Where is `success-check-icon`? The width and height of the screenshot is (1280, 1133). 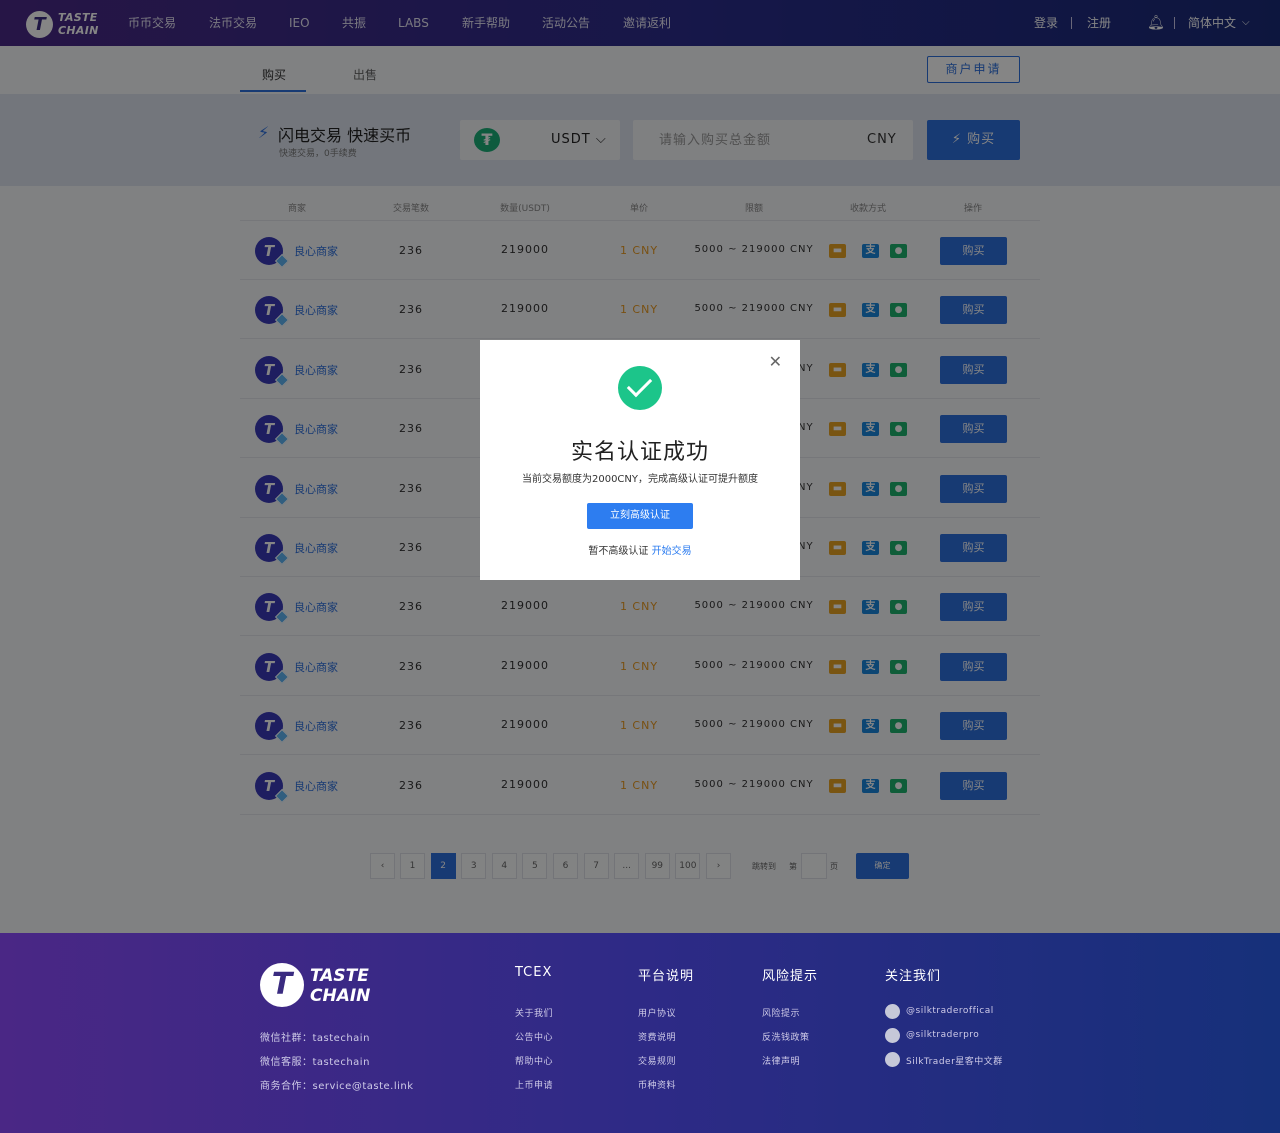 success-check-icon is located at coordinates (640, 388).